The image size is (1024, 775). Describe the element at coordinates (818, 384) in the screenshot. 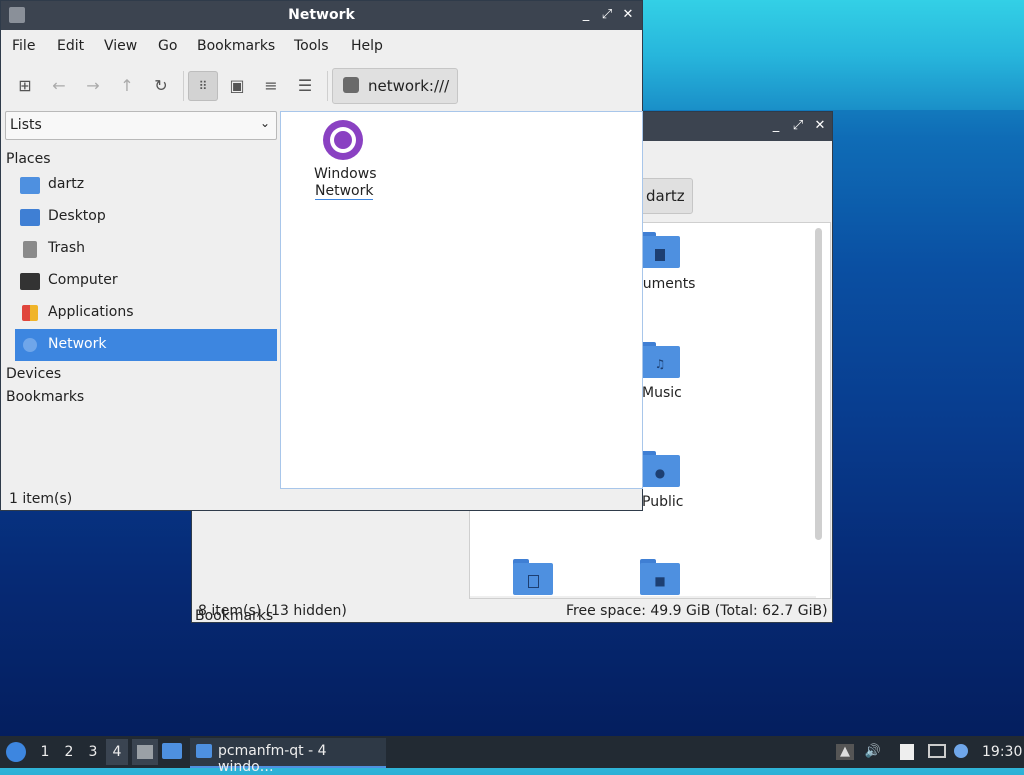

I see `back-scrollbar` at that location.